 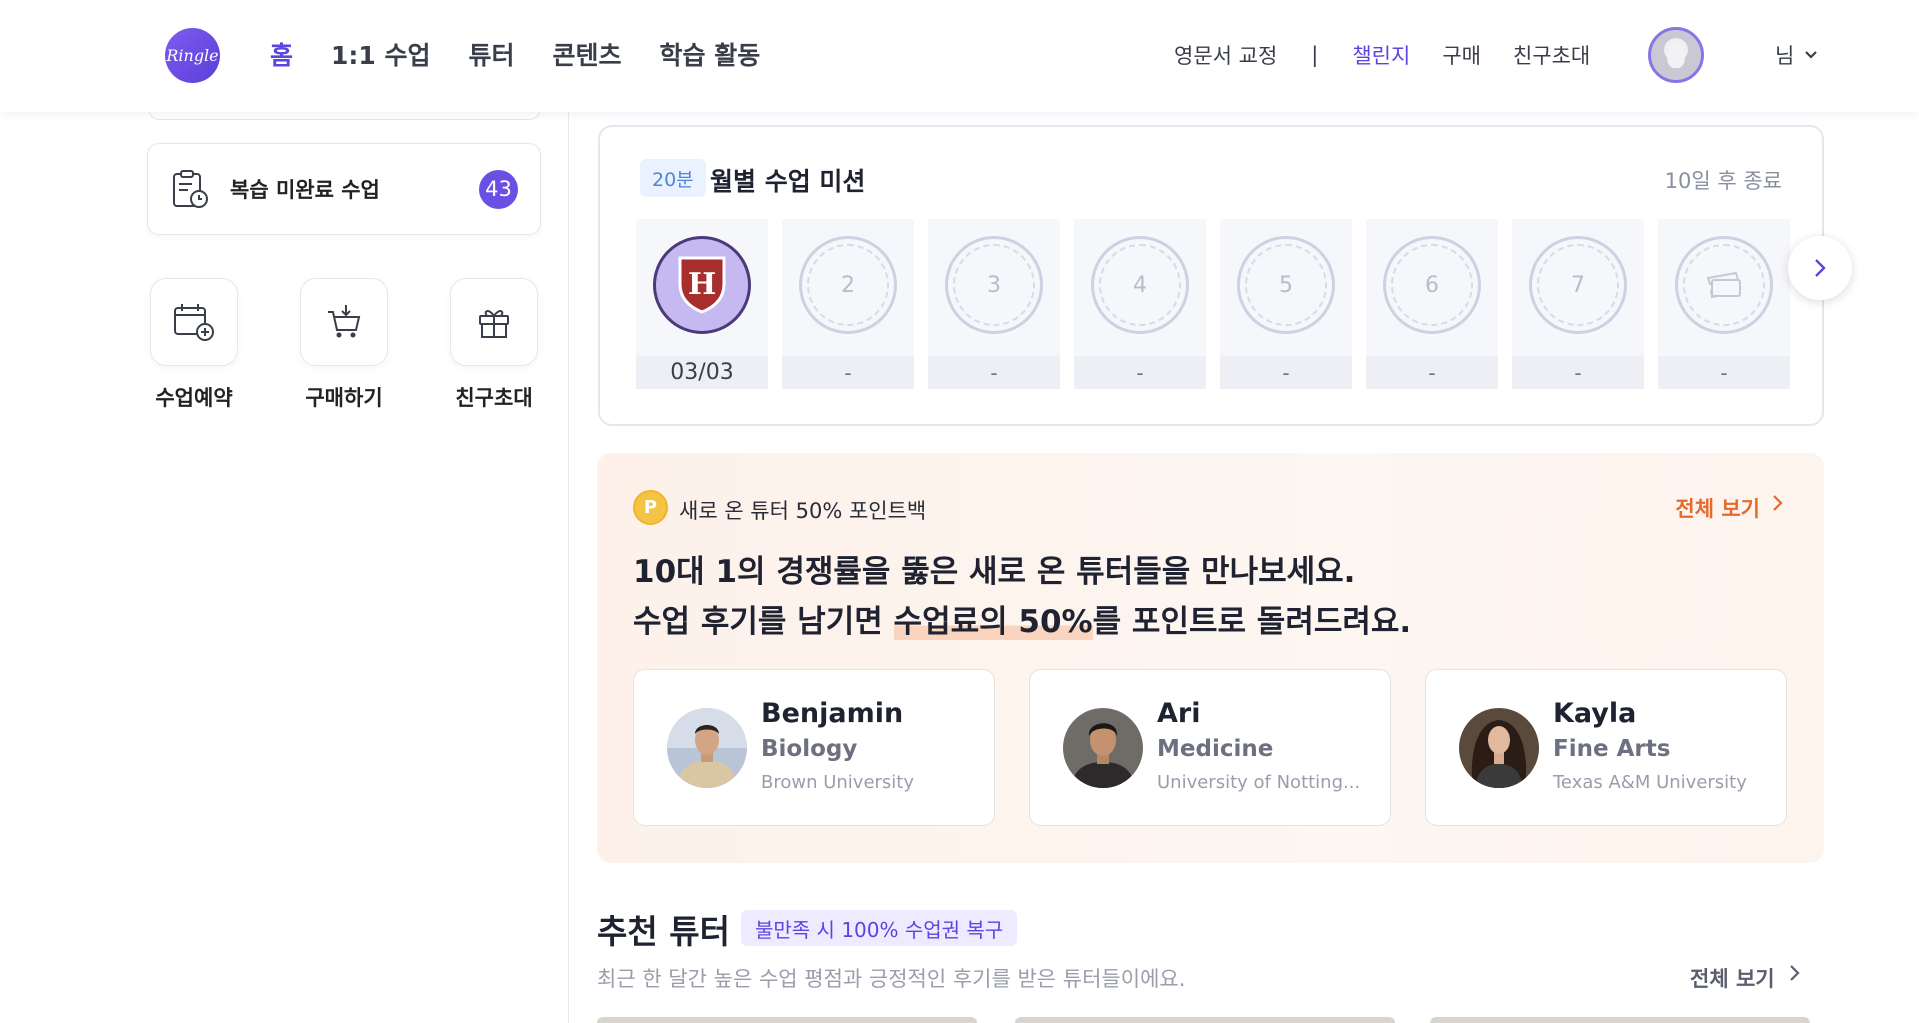 I want to click on tutor-name: Kayla, so click(x=1595, y=713).